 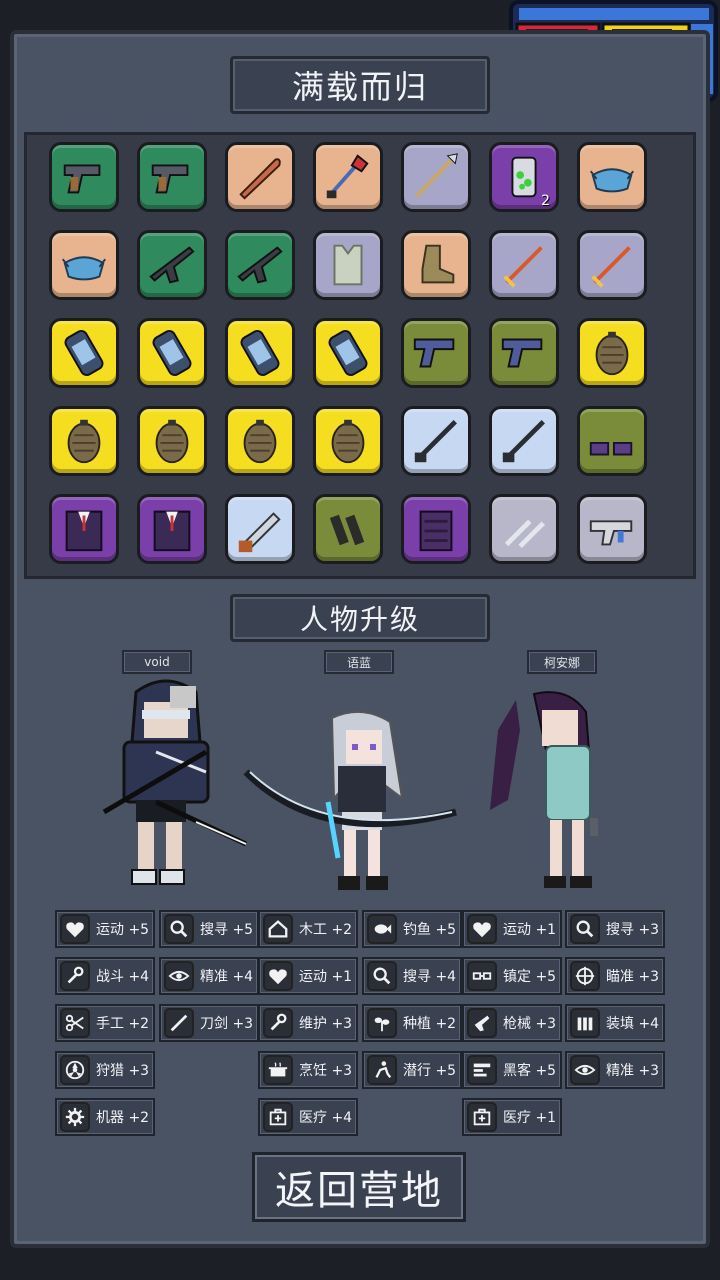 What do you see at coordinates (359, 1187) in the screenshot?
I see `return-to-camp-button: 返回营地` at bounding box center [359, 1187].